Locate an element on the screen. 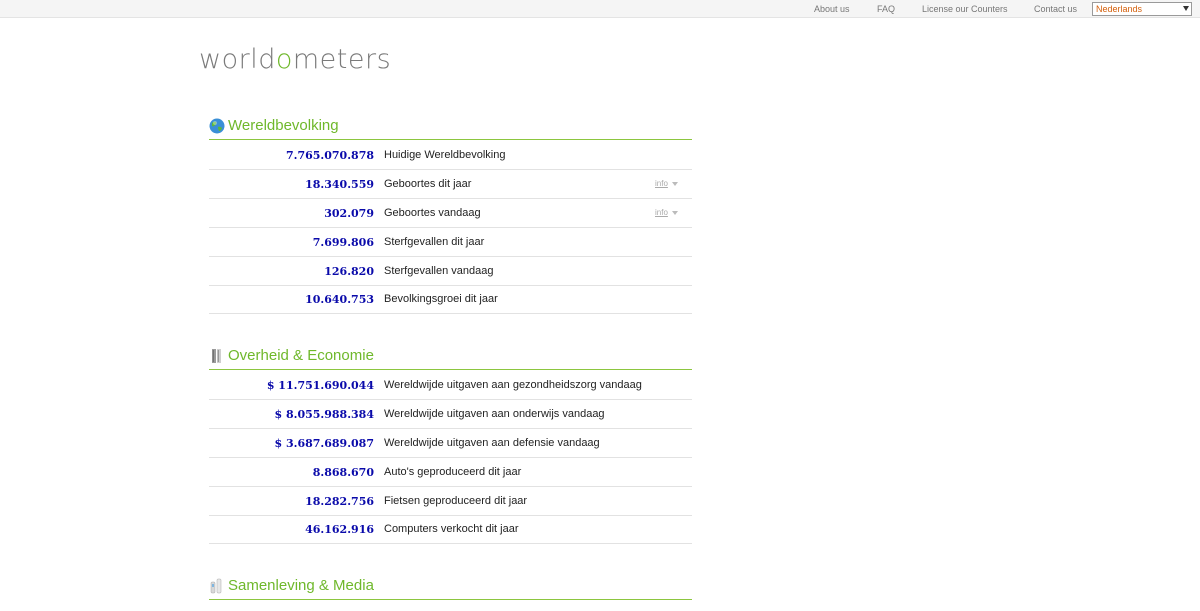  counter-label: Bevolkingsgroei dit jaar is located at coordinates (441, 299).